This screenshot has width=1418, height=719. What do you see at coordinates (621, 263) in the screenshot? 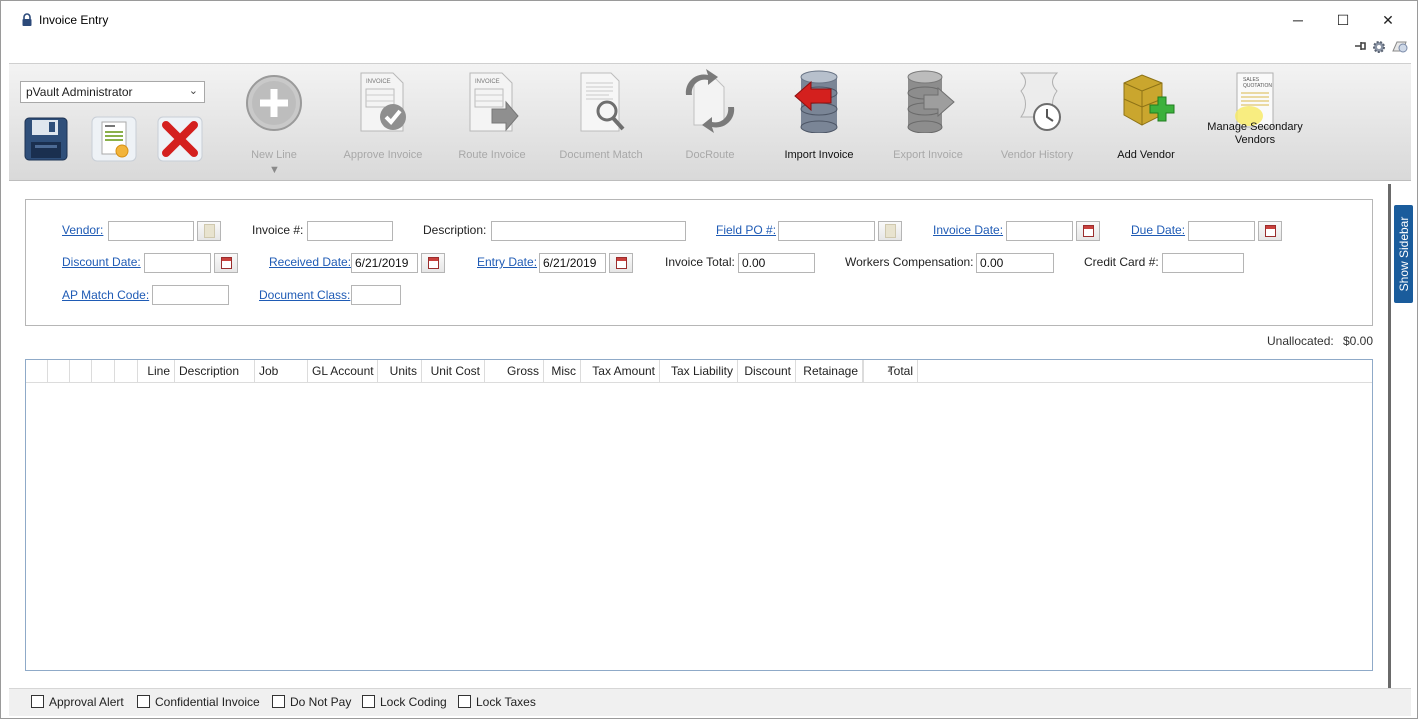
I see `entry-date-calendar-button` at bounding box center [621, 263].